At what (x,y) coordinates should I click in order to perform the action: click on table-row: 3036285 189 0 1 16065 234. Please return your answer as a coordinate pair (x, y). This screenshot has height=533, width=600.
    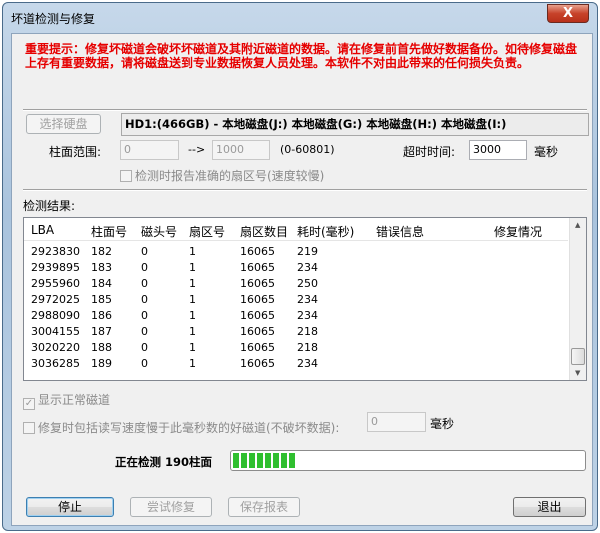
    Looking at the image, I should click on (296, 364).